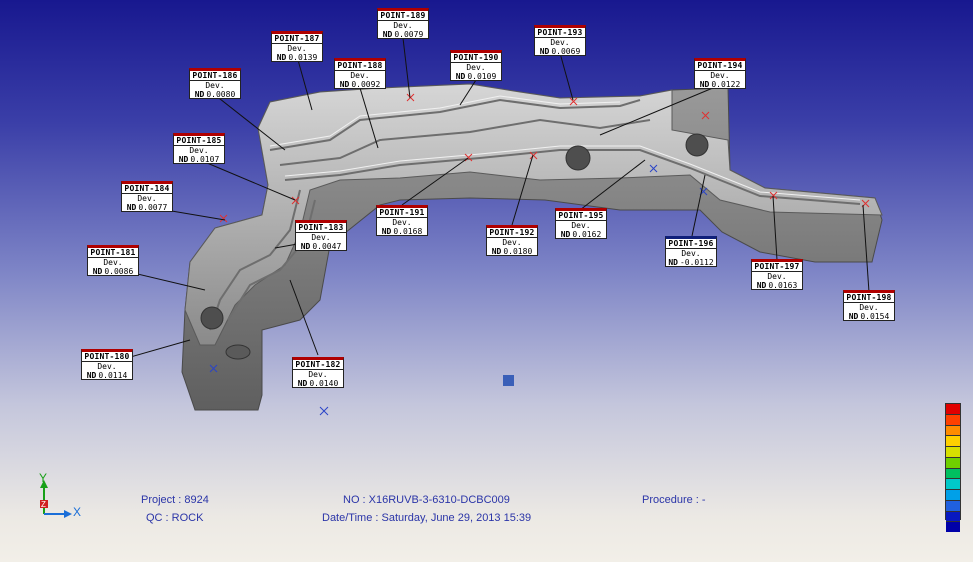 The image size is (973, 562). I want to click on point-label-195: POINT-195 Dev. ND 0.0162, so click(581, 223).